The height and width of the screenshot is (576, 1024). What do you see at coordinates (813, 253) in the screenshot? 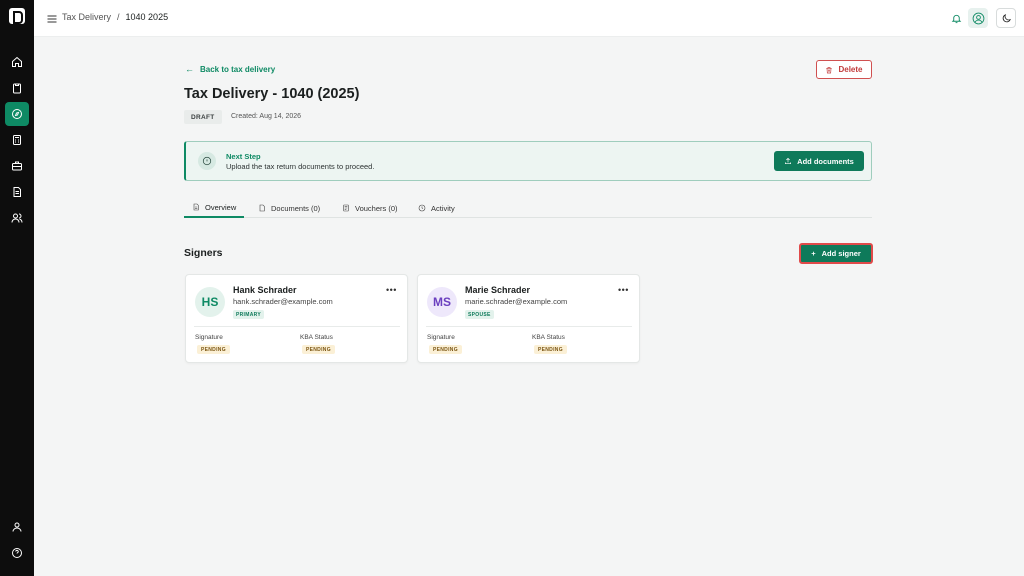
I see `plus-icon: +` at bounding box center [813, 253].